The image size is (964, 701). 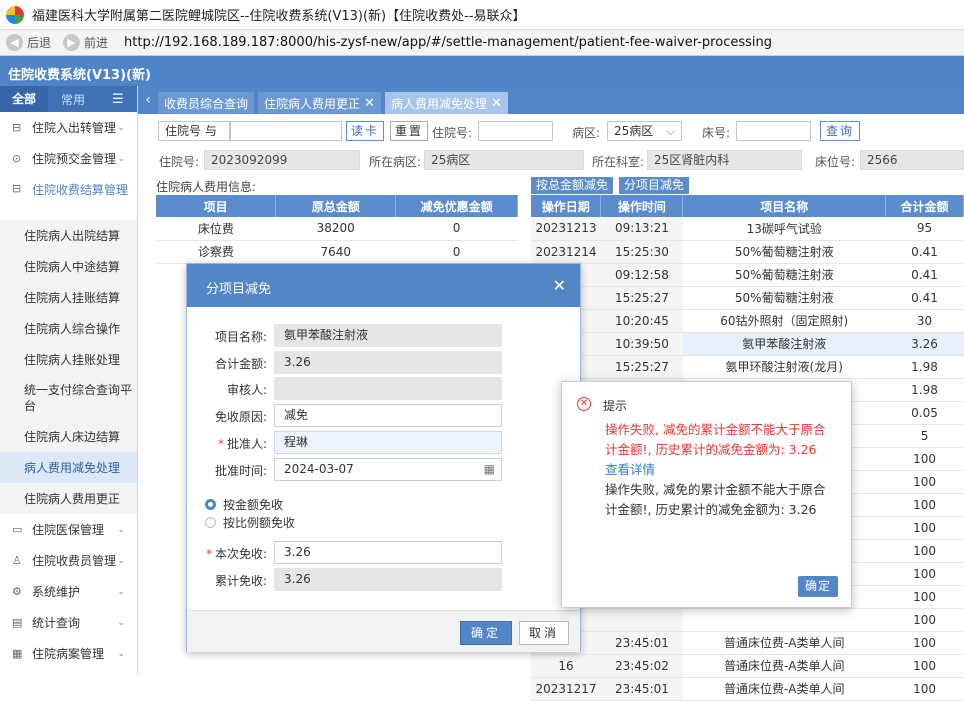 What do you see at coordinates (747, 321) in the screenshot?
I see `table-row: 1310:20:4560钴外照射（固定照射)30` at bounding box center [747, 321].